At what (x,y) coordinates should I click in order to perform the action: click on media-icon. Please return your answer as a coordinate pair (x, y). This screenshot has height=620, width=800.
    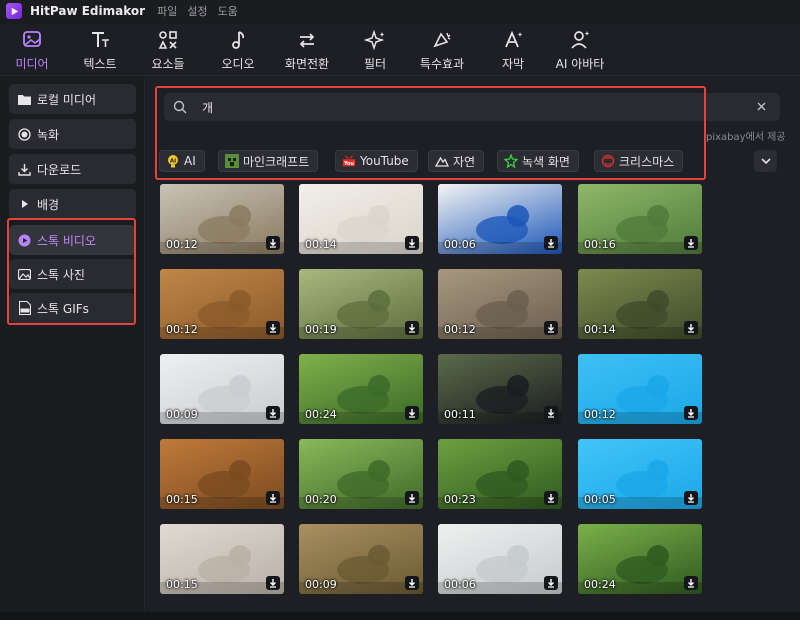
    Looking at the image, I should click on (32, 39).